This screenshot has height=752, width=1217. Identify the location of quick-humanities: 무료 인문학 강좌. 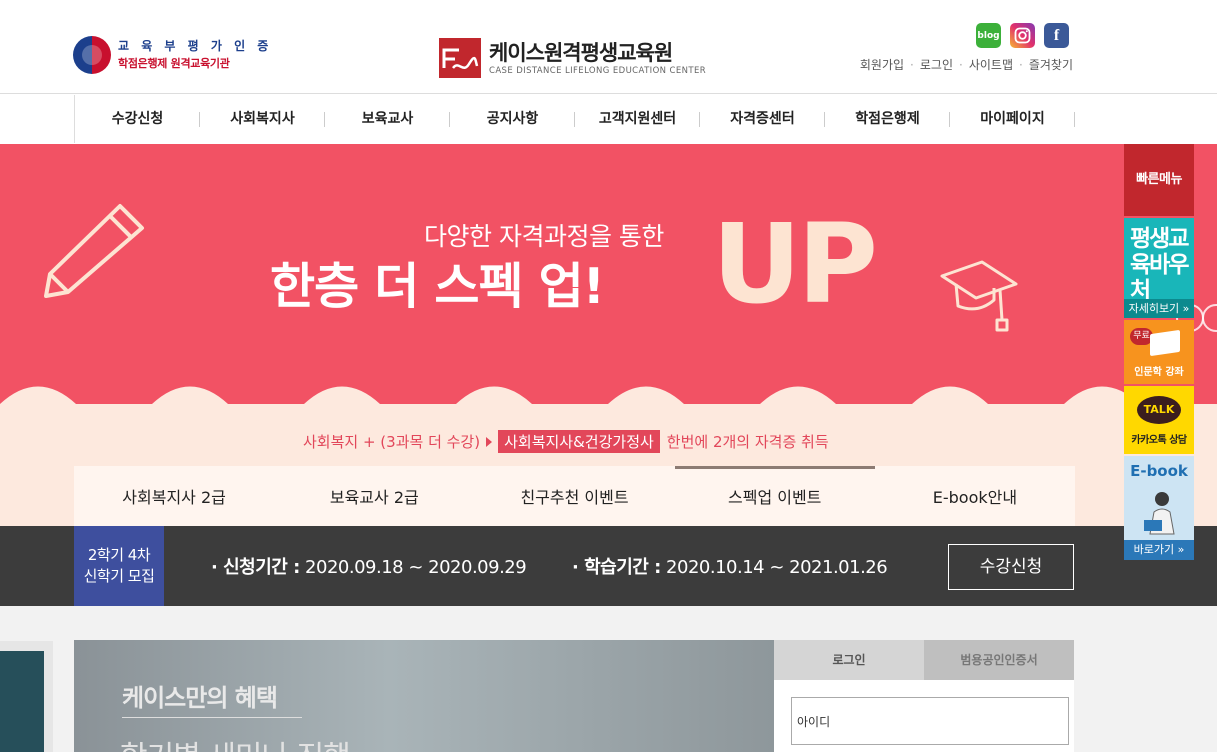
(1159, 352).